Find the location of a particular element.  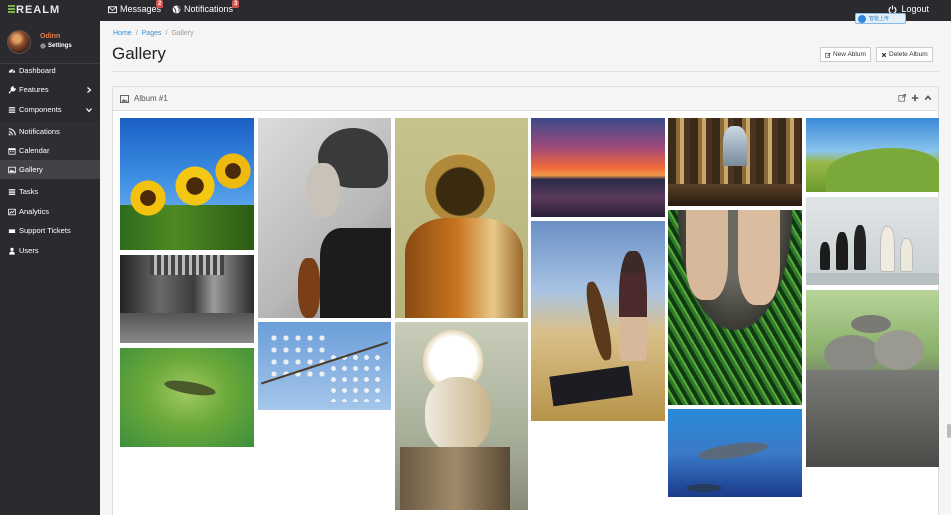

sidebar-item-label: Users is located at coordinates (29, 250).